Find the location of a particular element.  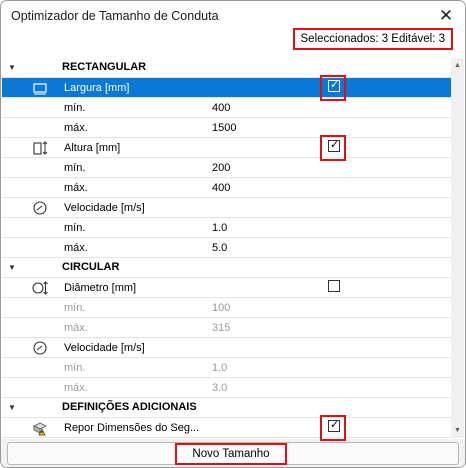

param-row-repor: Repor Dimensões do Seg... ✓ is located at coordinates (226, 428).